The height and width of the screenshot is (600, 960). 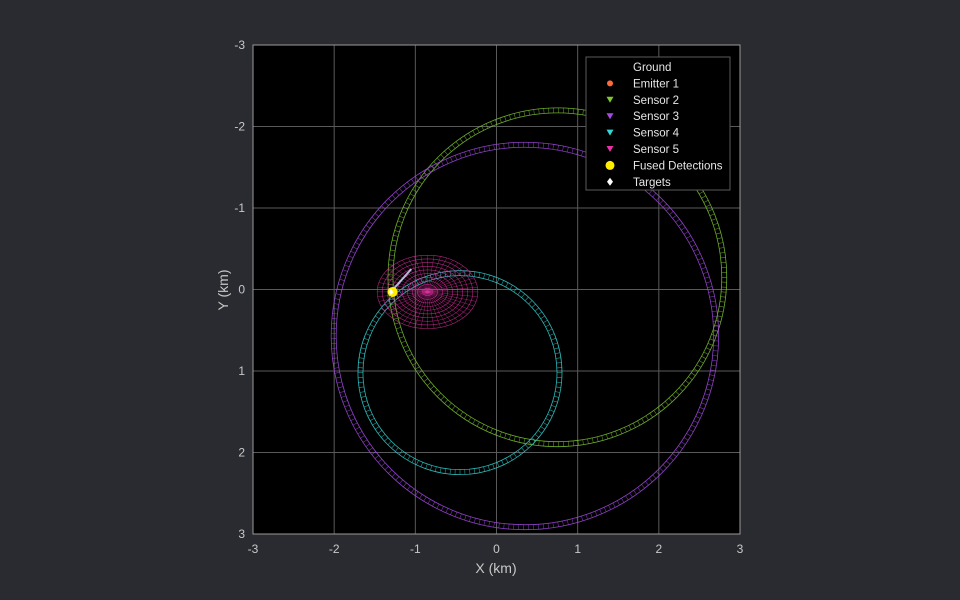 I want to click on y-tick-label: 0, so click(x=241, y=290).